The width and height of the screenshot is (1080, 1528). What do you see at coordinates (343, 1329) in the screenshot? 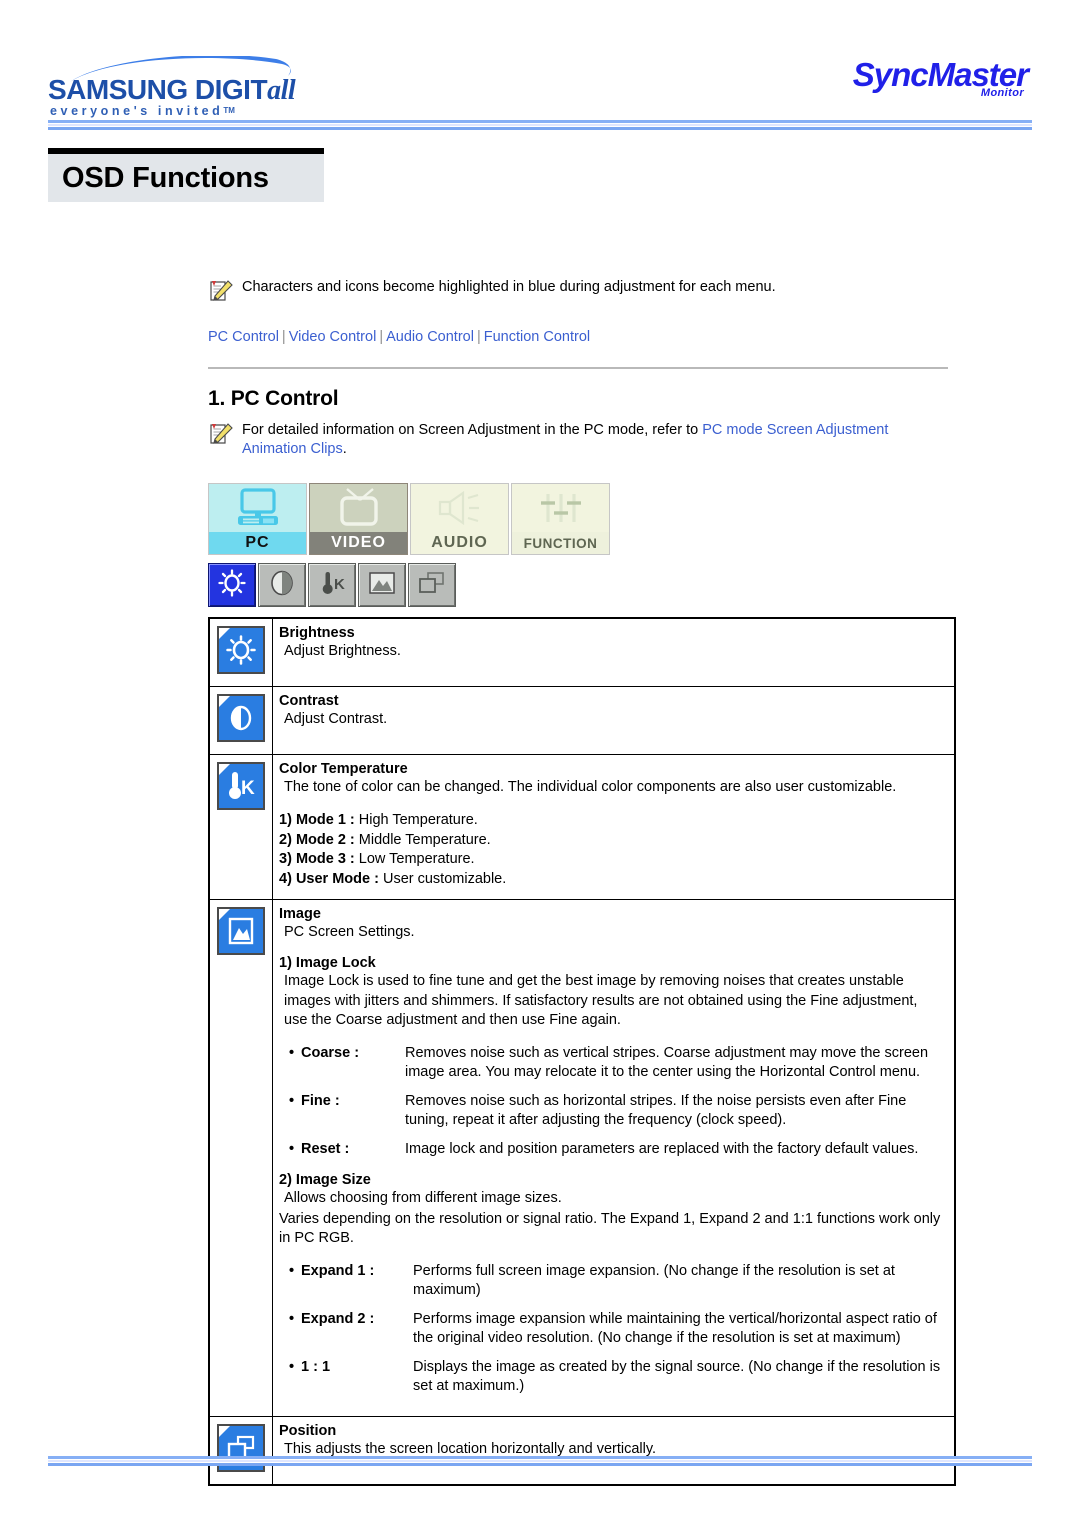
I see `bullet-key: Expand 2 :` at bounding box center [343, 1329].